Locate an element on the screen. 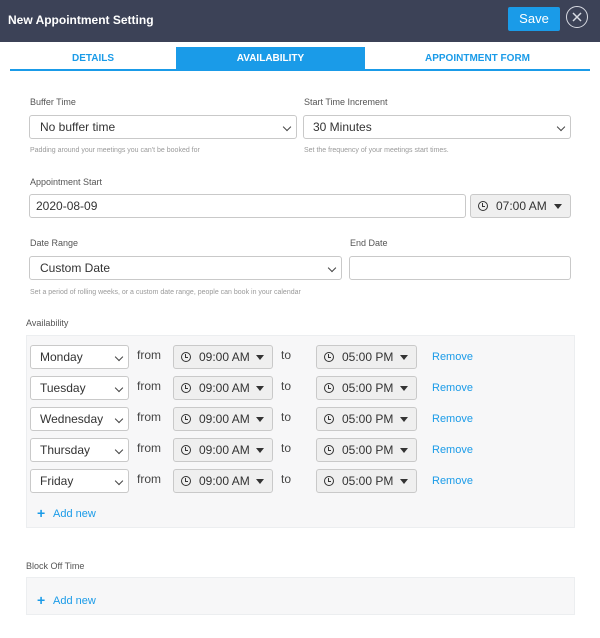  availability-day-value: Wednesday is located at coordinates (72, 419).